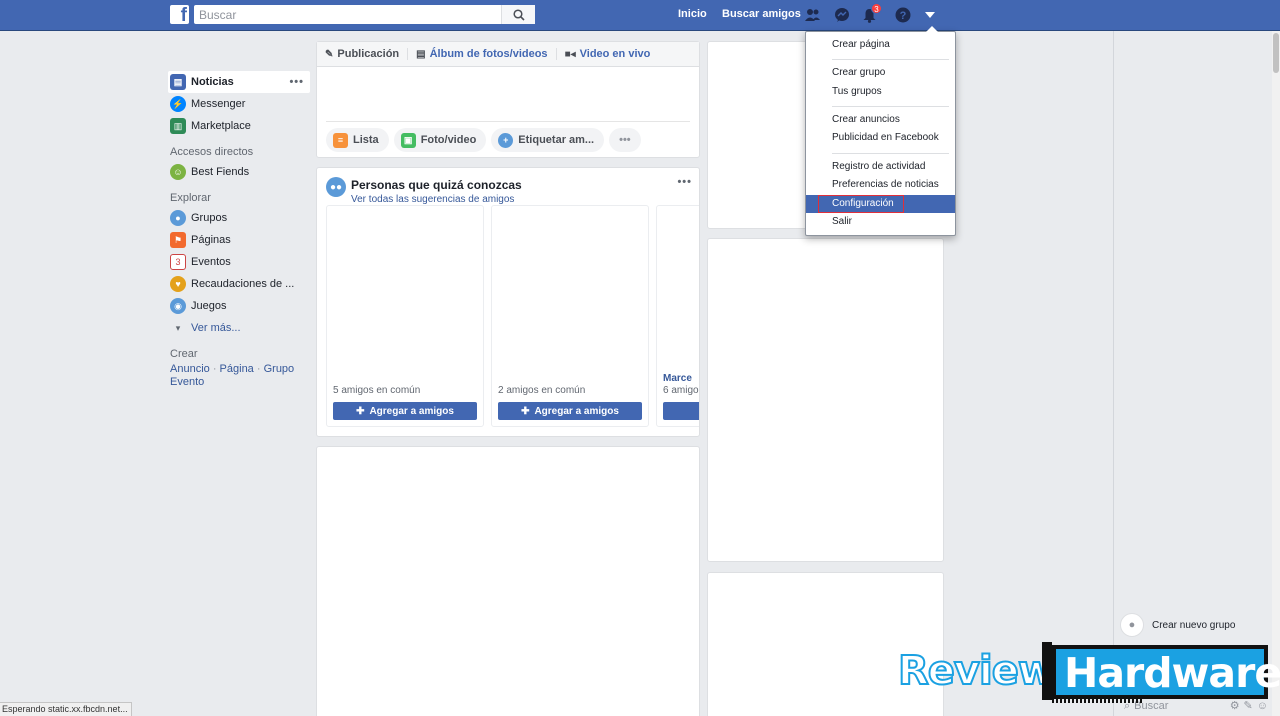  I want to click on menu-item-your-groups: Tus grupos, so click(880, 92).